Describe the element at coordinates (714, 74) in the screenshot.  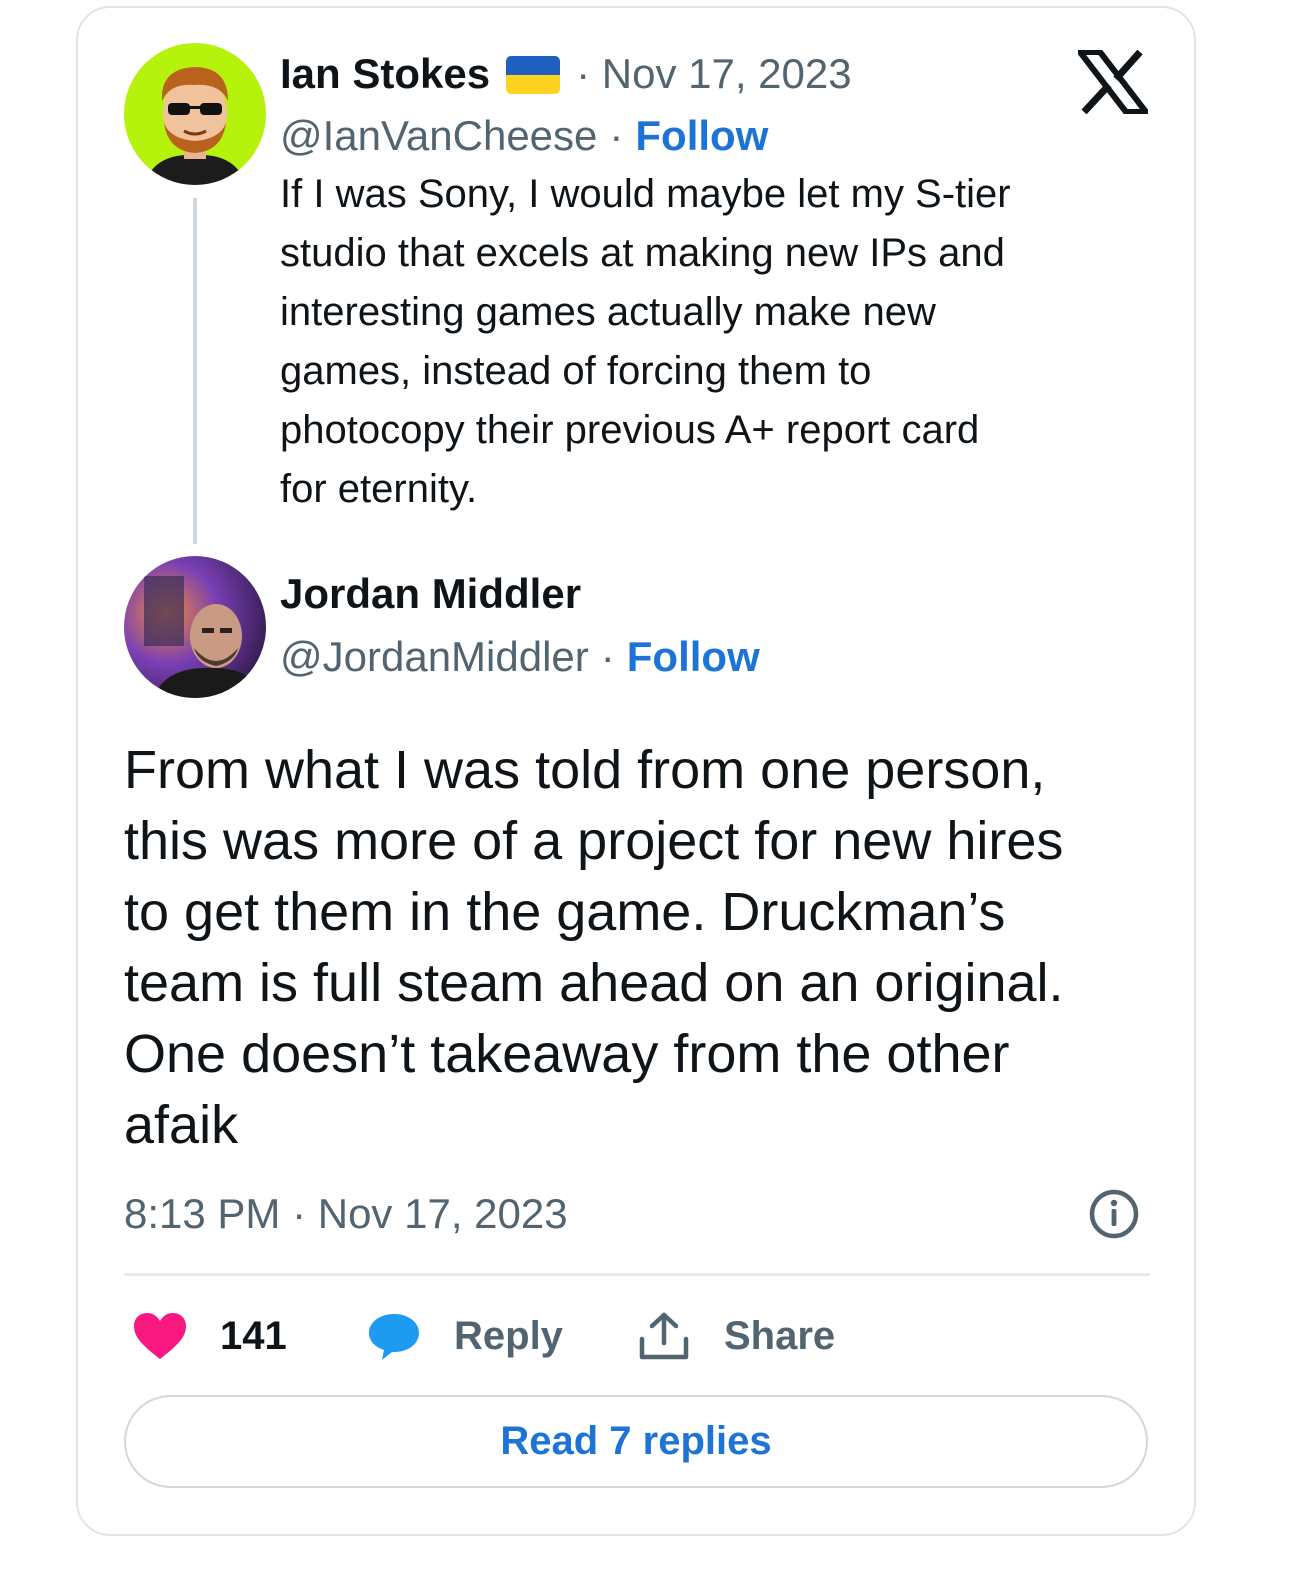
I see `tweet-date: · Nov 17, 2023` at that location.